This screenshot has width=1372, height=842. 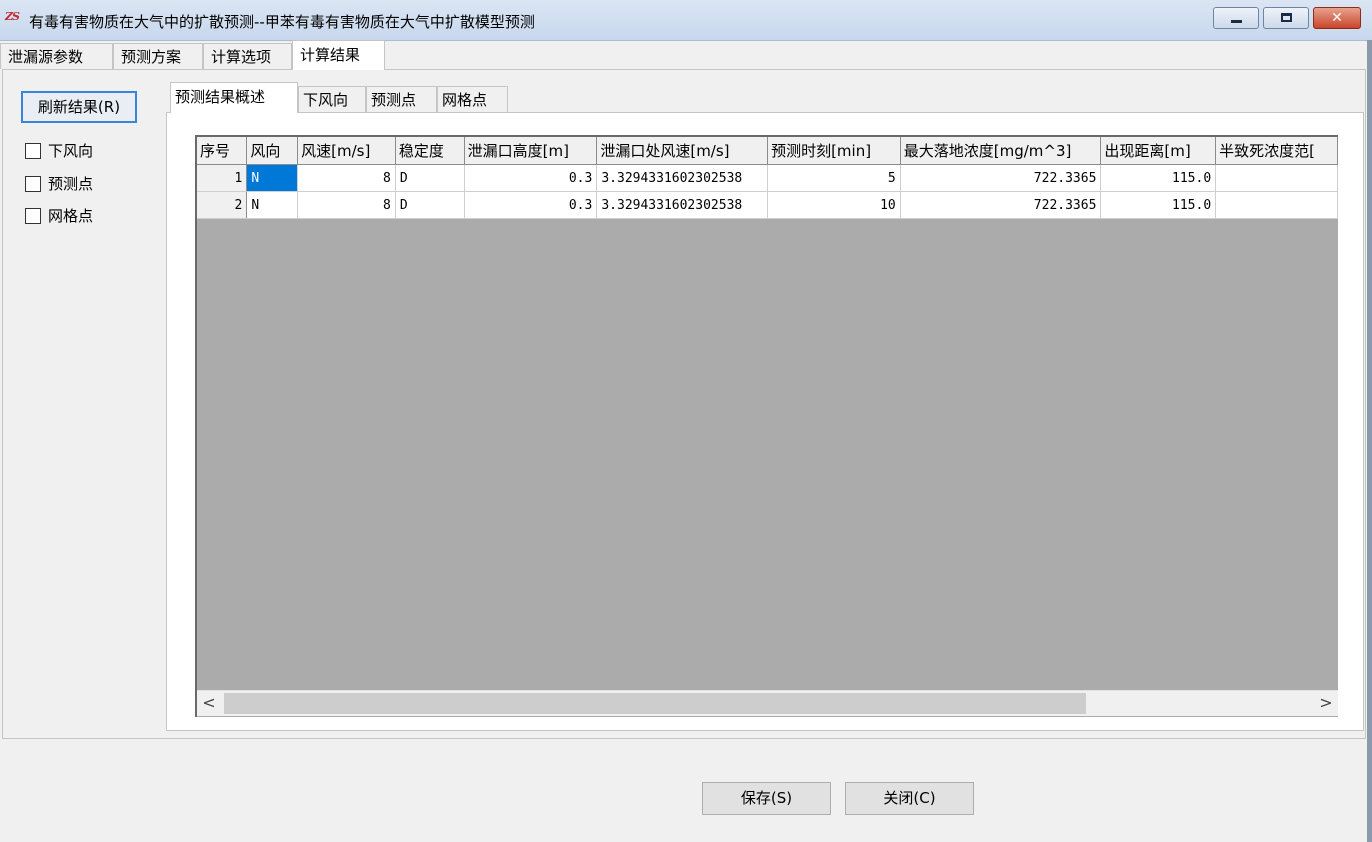 I want to click on maximize-icon, so click(x=1286, y=17).